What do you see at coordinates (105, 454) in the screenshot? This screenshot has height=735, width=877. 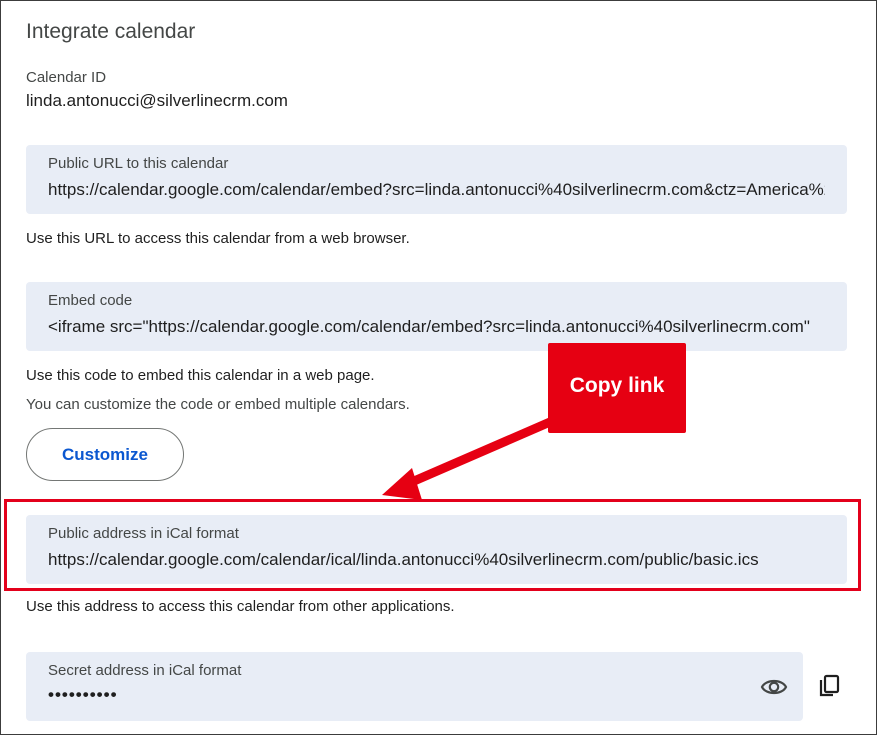 I see `customize-button: Customize` at bounding box center [105, 454].